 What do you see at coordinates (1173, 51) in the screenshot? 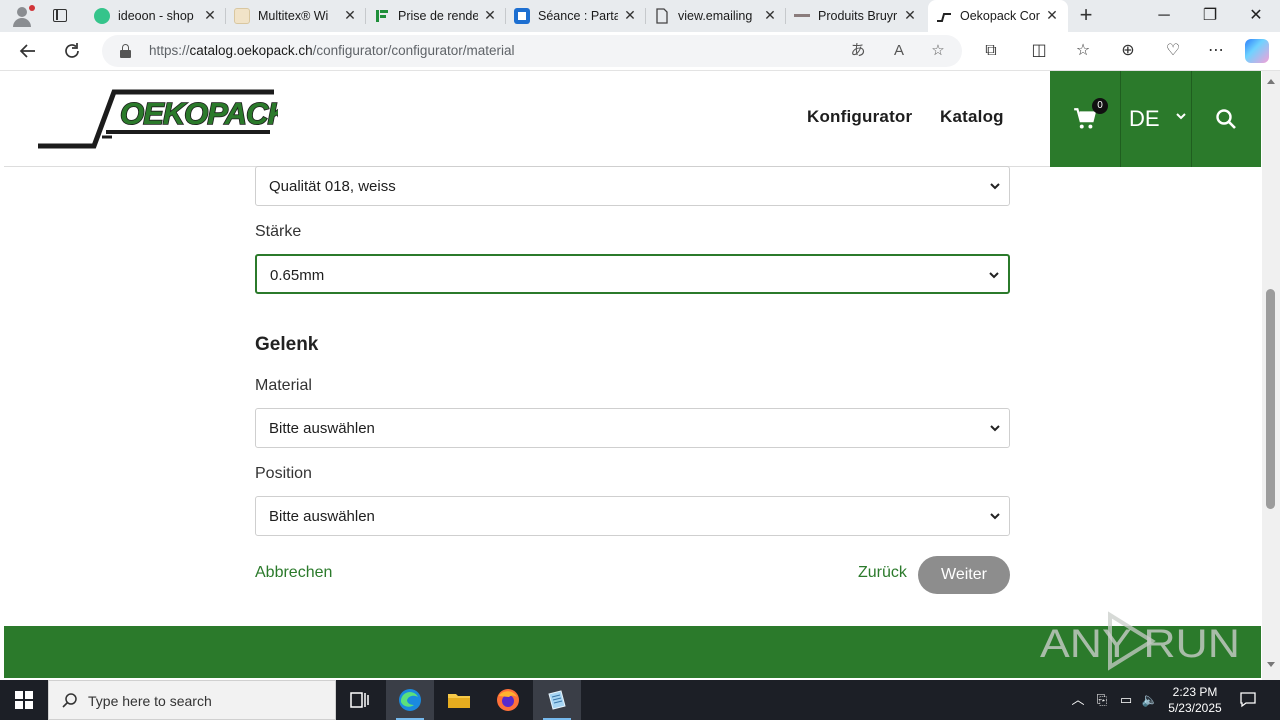
I see `performance-icon: ♡` at bounding box center [1173, 51].